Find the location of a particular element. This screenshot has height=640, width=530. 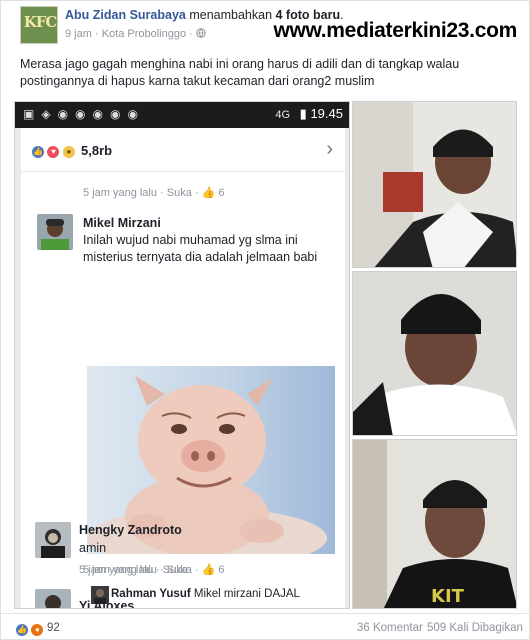

comment-meta: 5 jam yang lalu · Suka is located at coordinates (133, 570).